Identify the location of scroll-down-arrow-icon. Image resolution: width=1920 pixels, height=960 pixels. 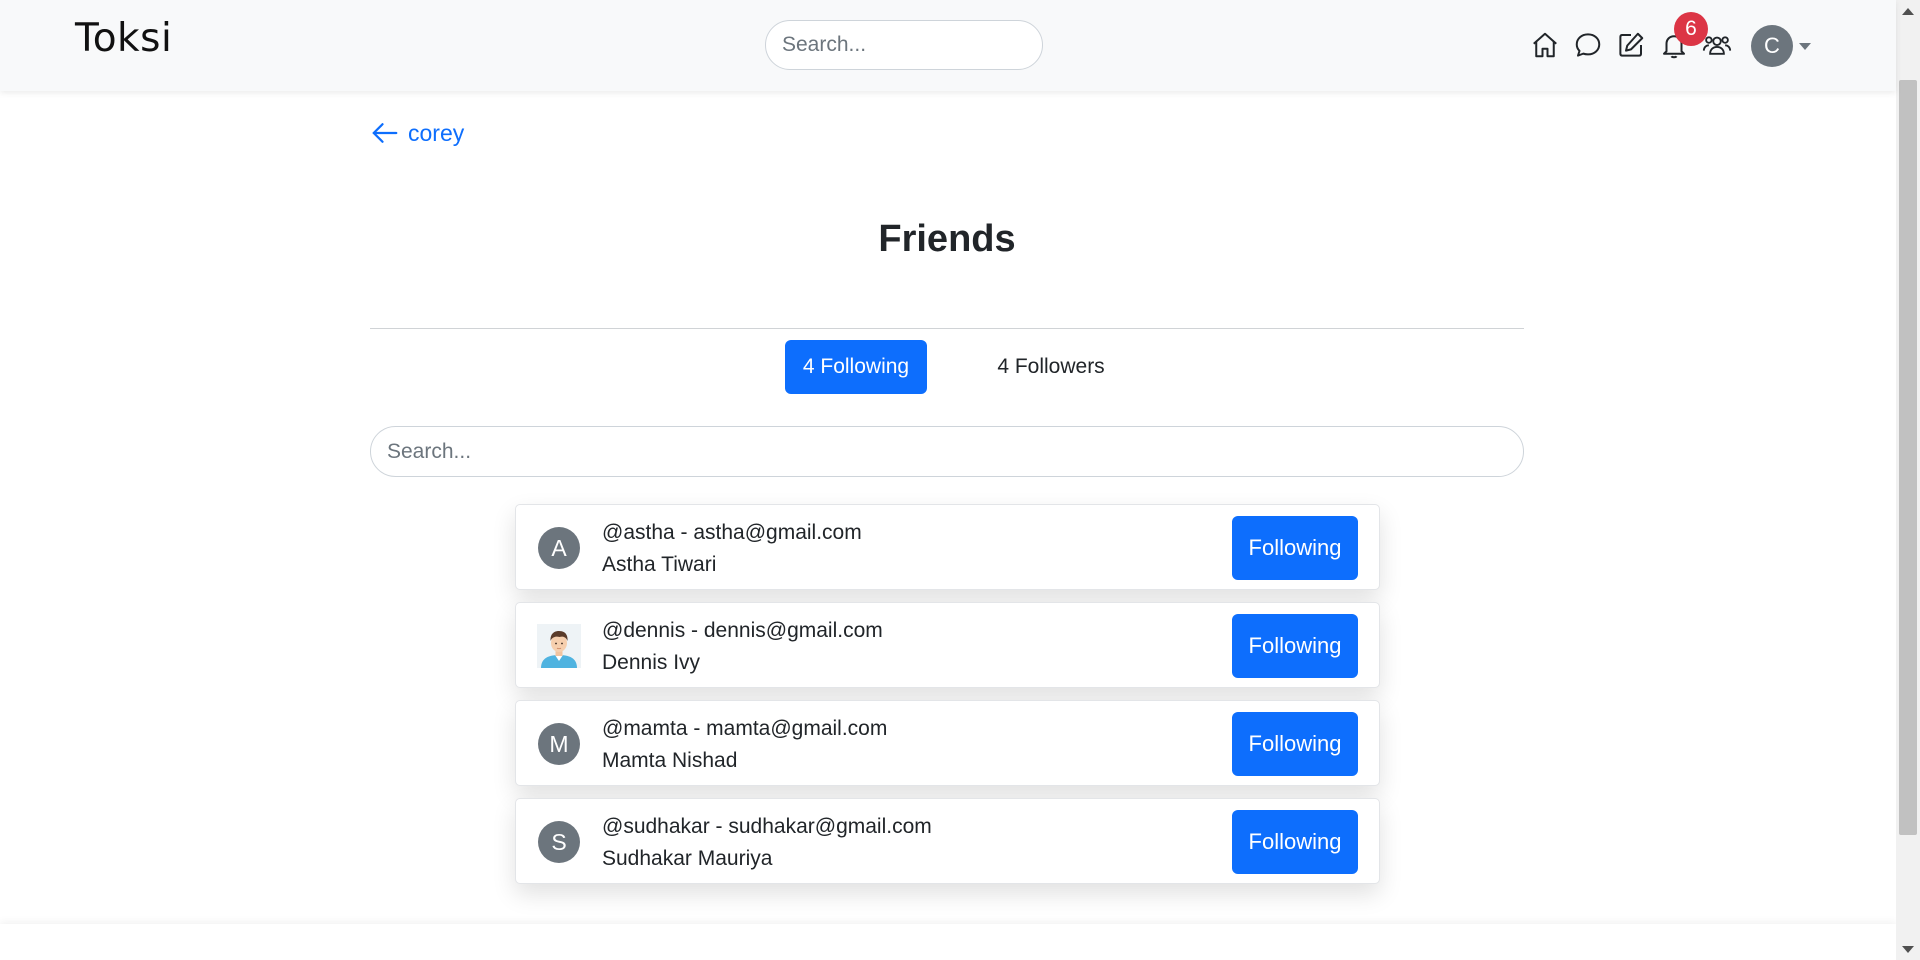
(1908, 949).